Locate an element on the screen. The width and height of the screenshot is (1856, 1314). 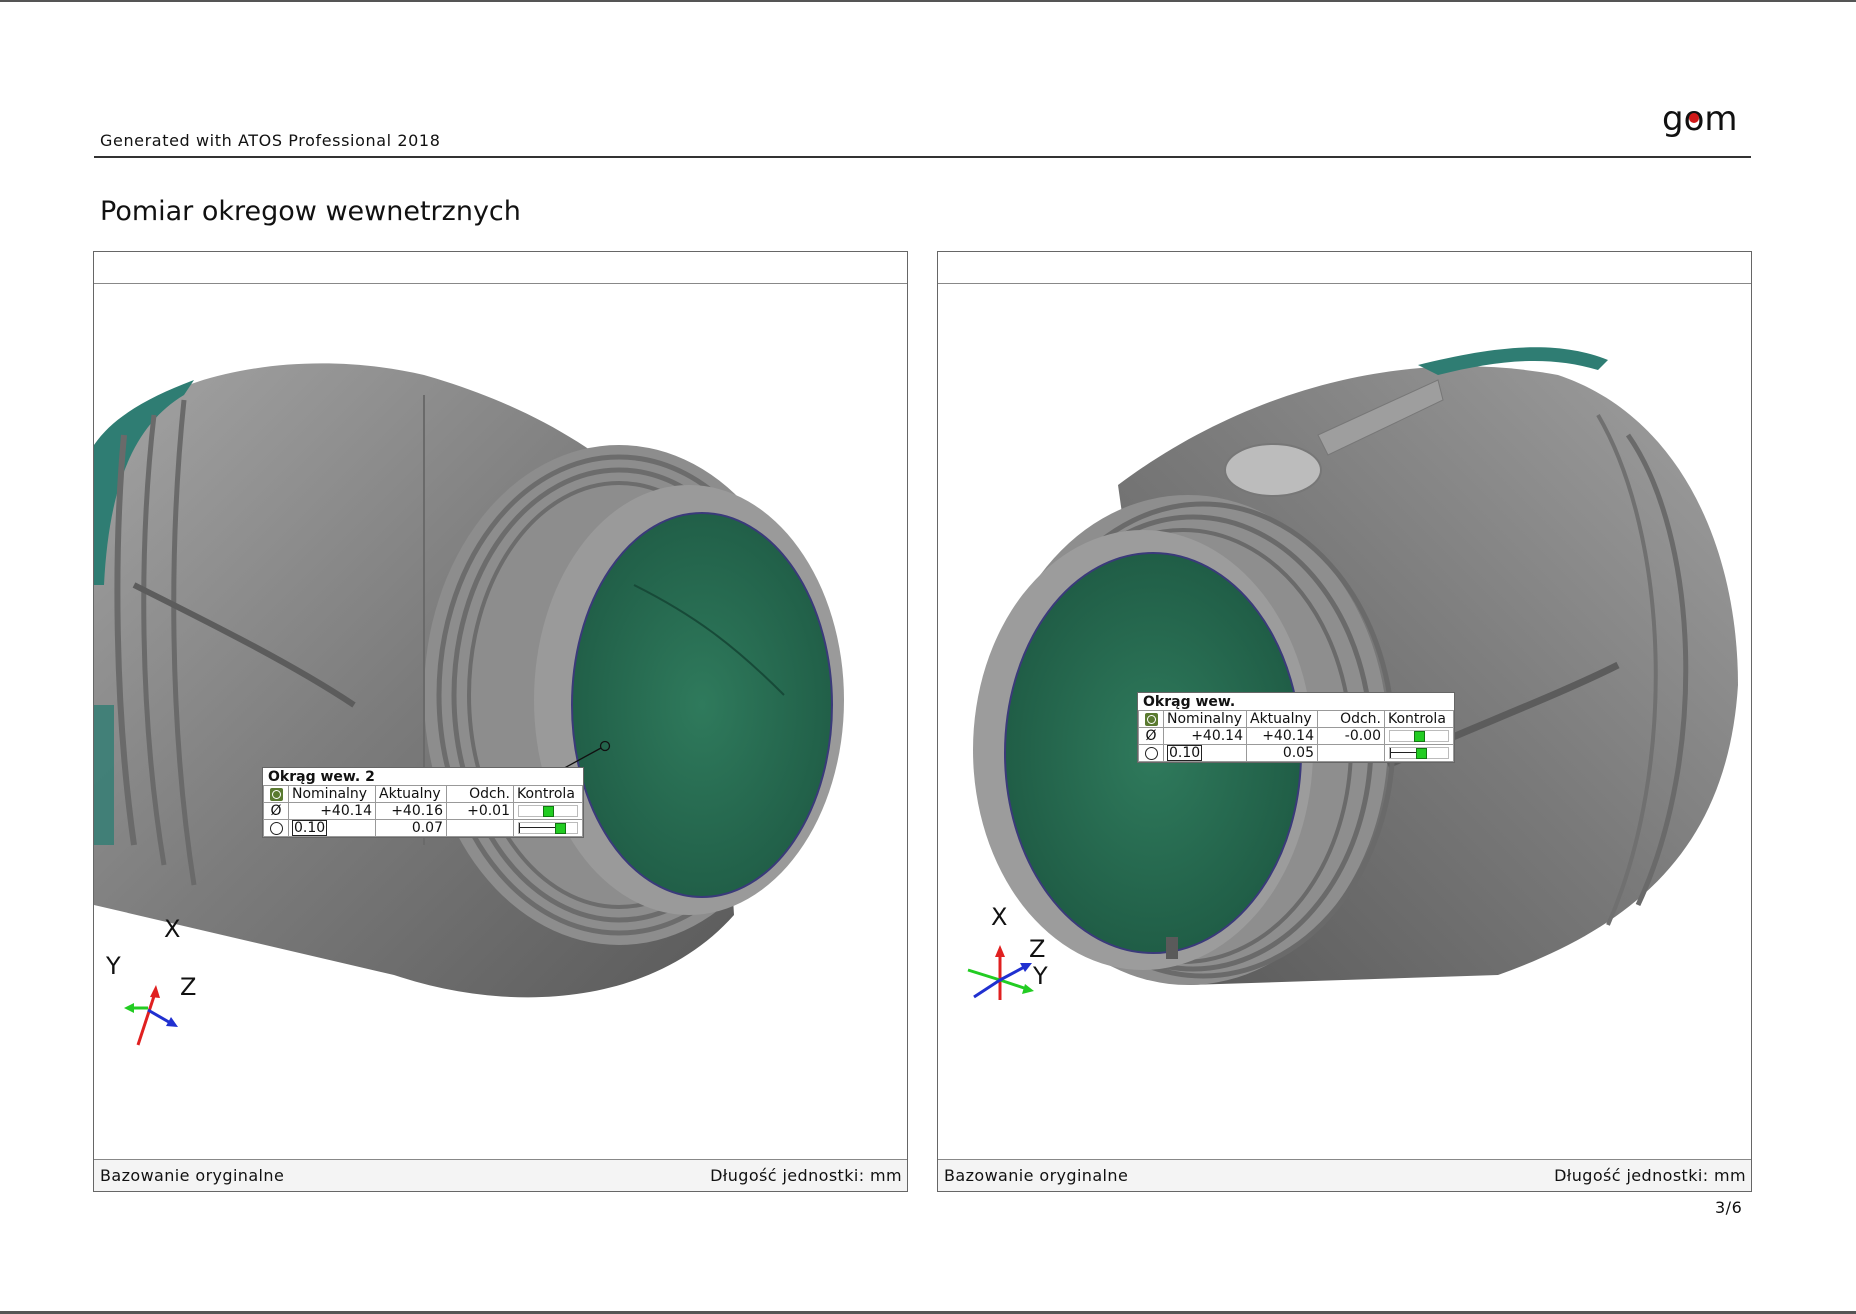
label-title: Okrąg wew. is located at coordinates (1189, 702).